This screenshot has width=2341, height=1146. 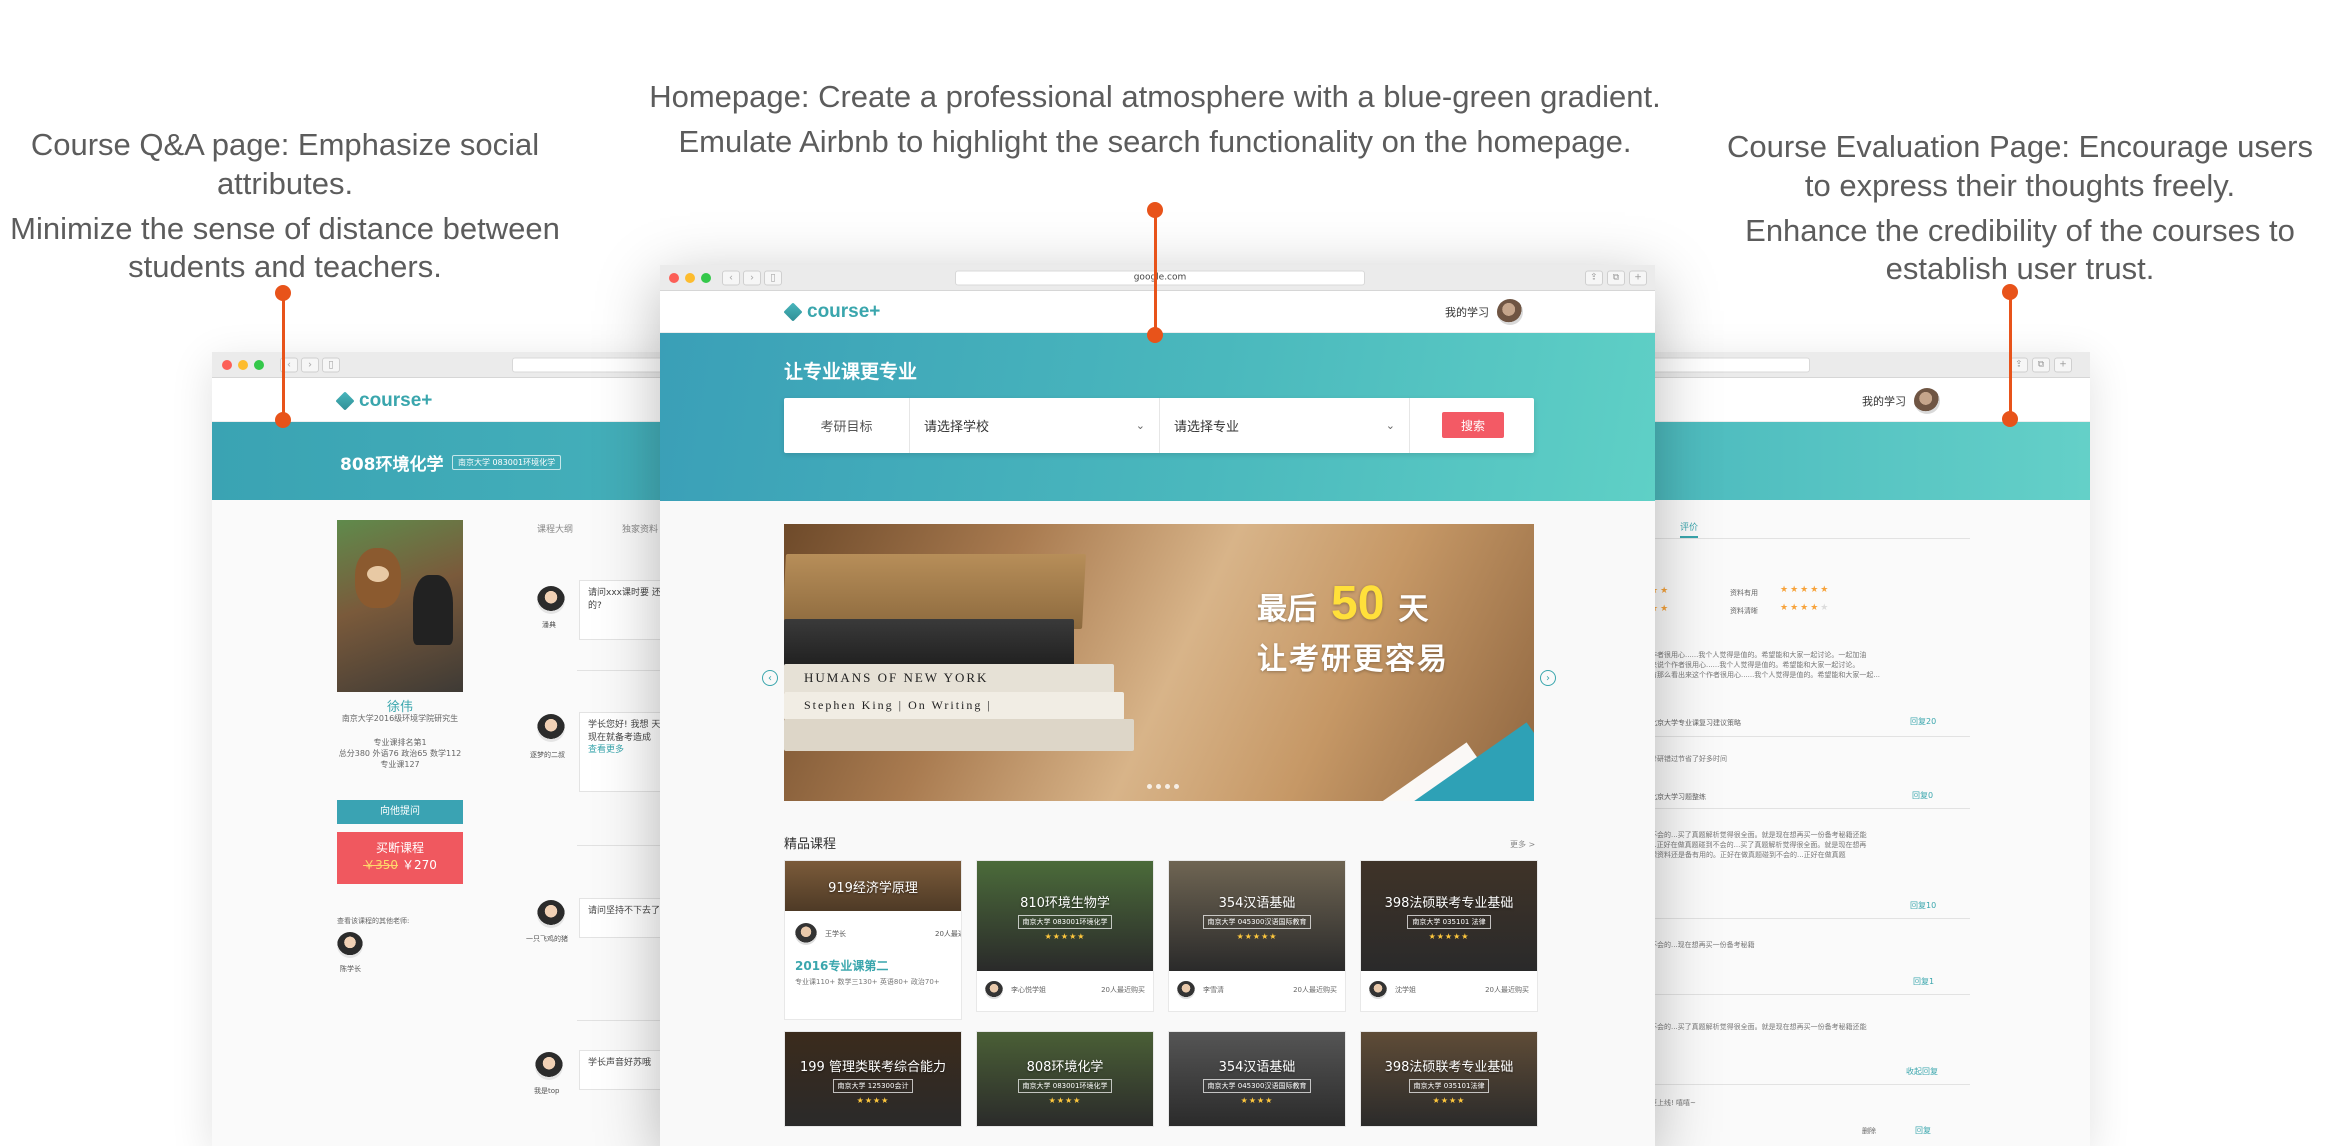 What do you see at coordinates (1035, 425) in the screenshot?
I see `school-select: 请选择学校 ⌄` at bounding box center [1035, 425].